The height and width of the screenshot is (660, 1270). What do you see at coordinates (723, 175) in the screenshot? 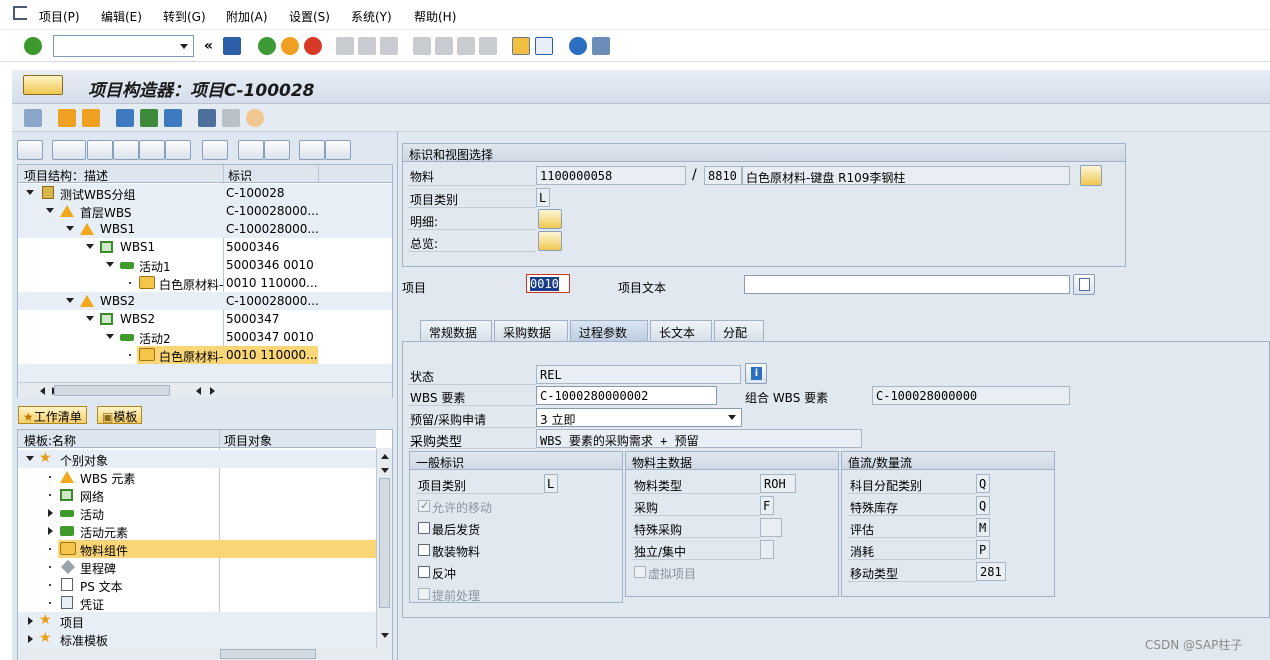
I see `plant-field: 8810` at bounding box center [723, 175].